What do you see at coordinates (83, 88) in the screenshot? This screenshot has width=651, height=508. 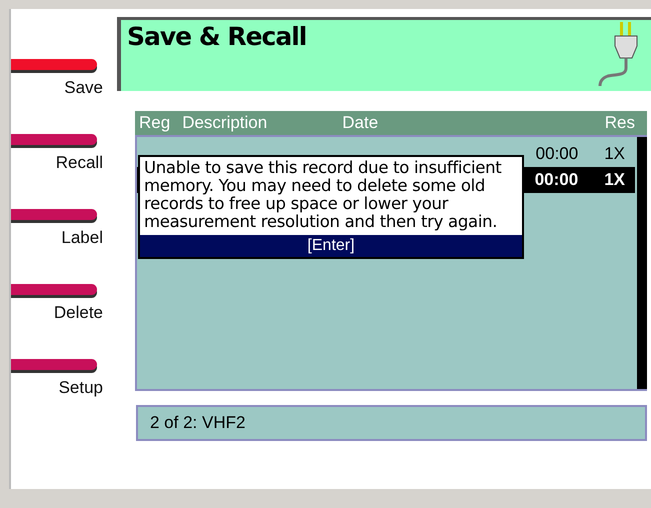 I see `softkey-label: Save` at bounding box center [83, 88].